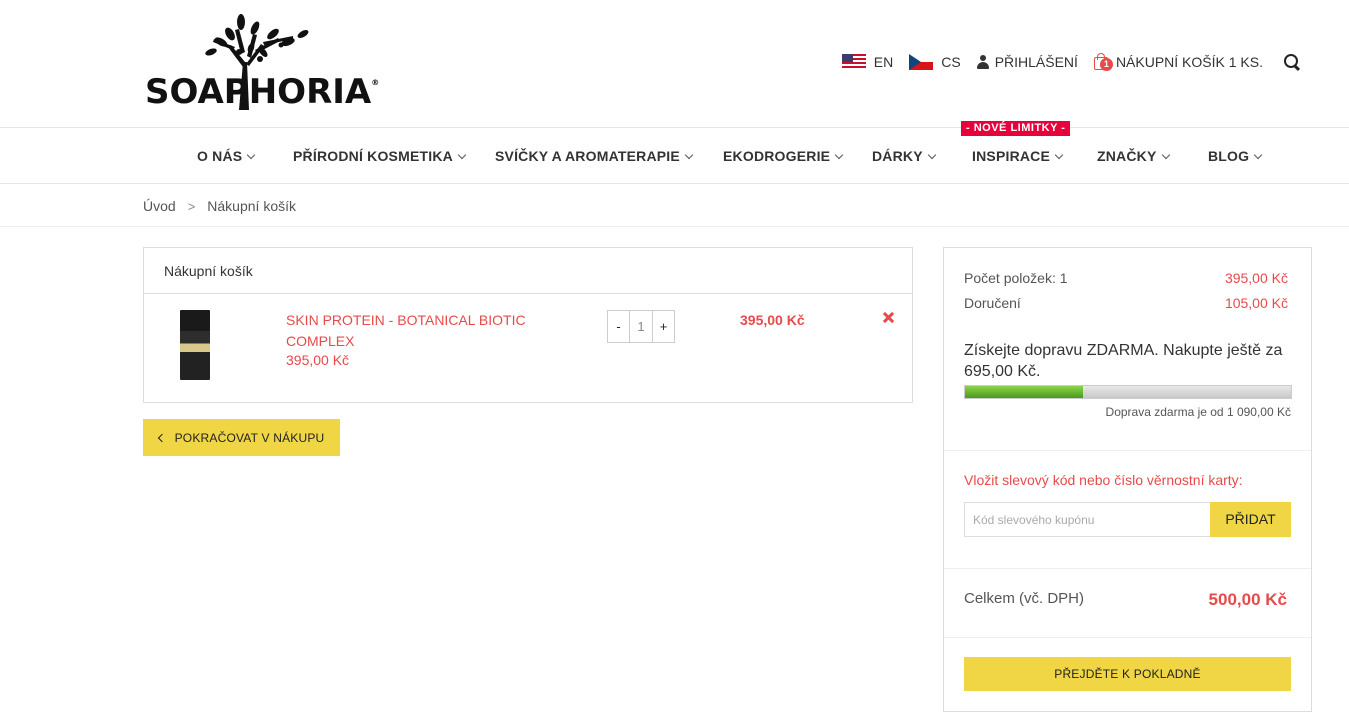 The width and height of the screenshot is (1349, 724). I want to click on cart-count-badge: 1, so click(1106, 64).